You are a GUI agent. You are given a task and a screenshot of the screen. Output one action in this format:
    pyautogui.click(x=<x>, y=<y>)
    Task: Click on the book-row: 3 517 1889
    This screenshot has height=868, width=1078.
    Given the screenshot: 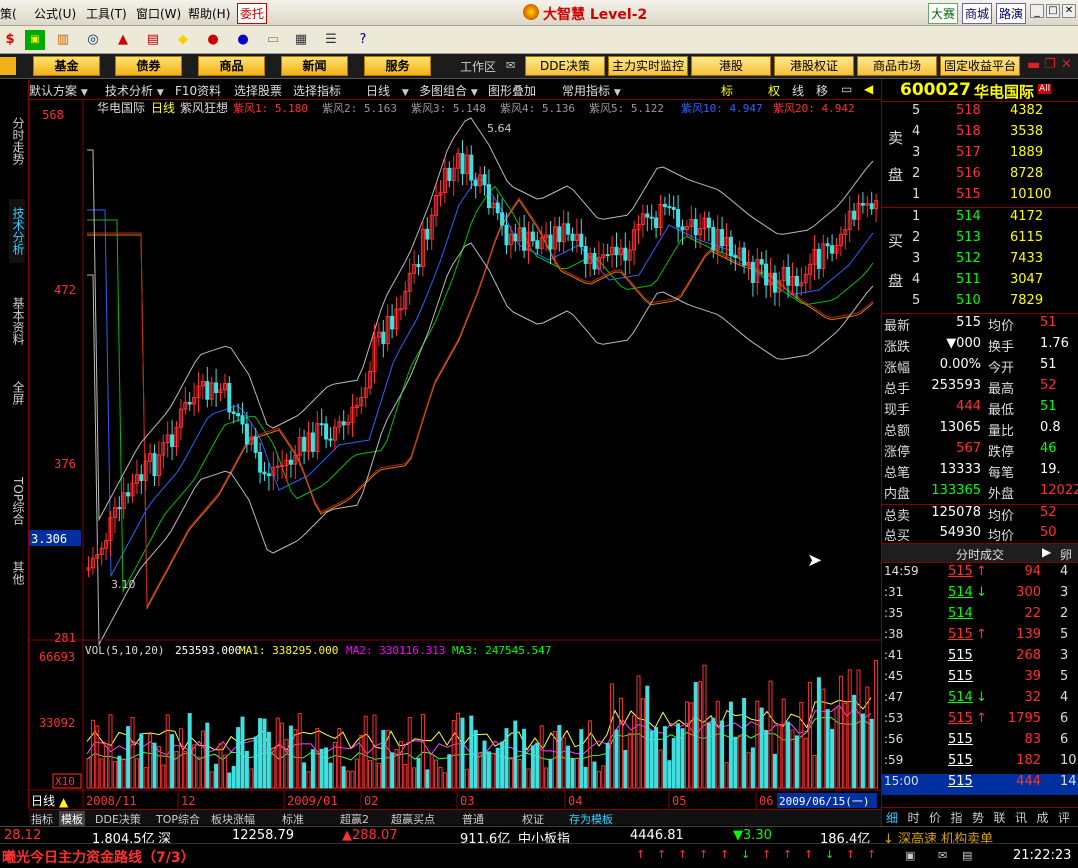 What is the action you would take?
    pyautogui.click(x=980, y=155)
    